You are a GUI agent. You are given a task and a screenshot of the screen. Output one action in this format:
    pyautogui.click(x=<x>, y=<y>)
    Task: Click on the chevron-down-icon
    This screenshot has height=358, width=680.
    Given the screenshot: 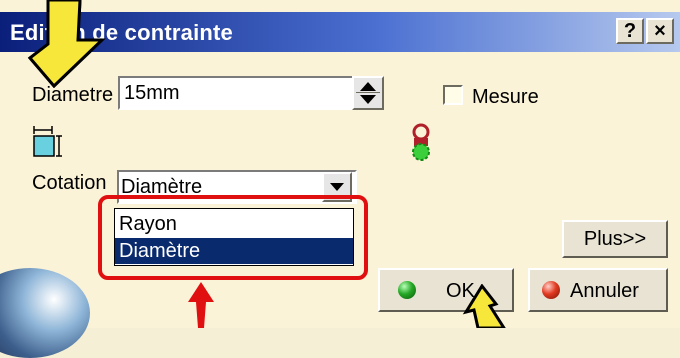 What is the action you would take?
    pyautogui.click(x=337, y=187)
    